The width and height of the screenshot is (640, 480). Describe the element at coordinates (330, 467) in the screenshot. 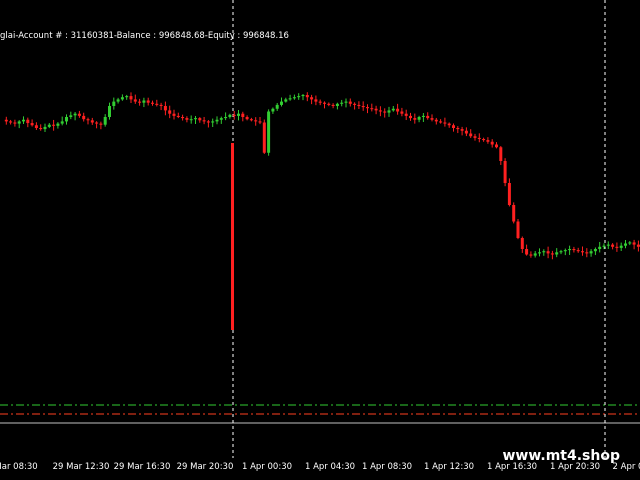

I see `time-axis-label: 1 Apr 04:30` at that location.